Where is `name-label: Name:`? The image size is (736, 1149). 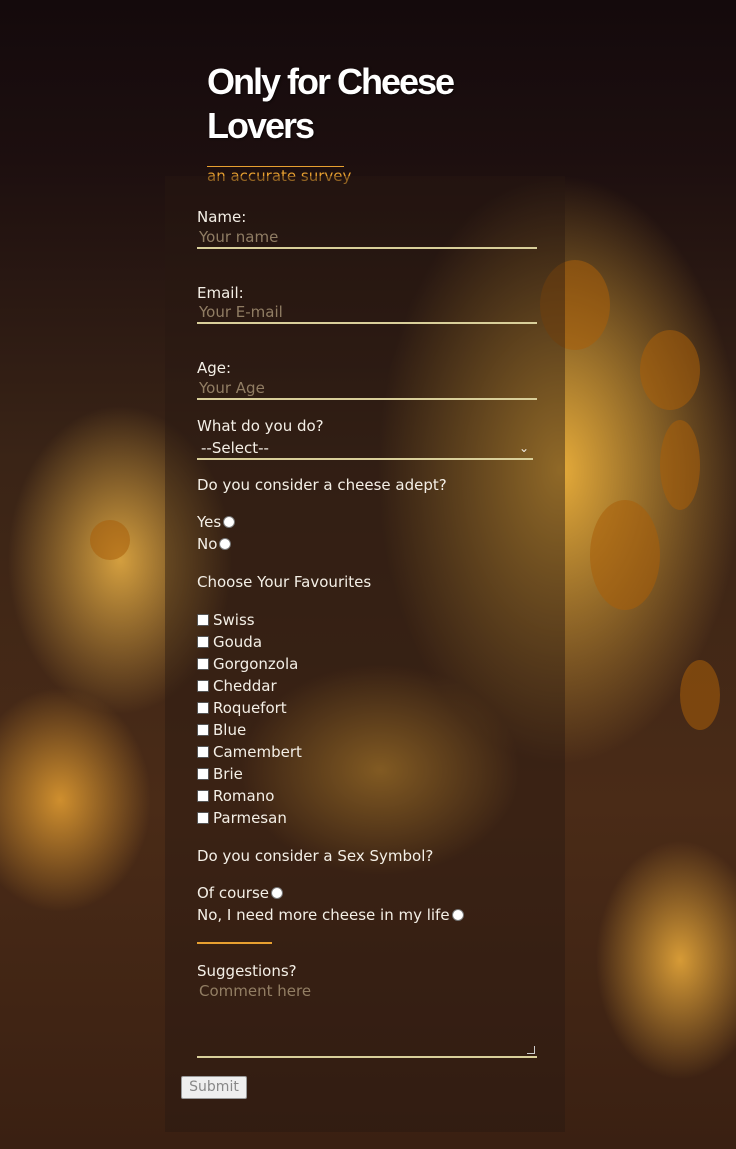 name-label: Name: is located at coordinates (222, 217).